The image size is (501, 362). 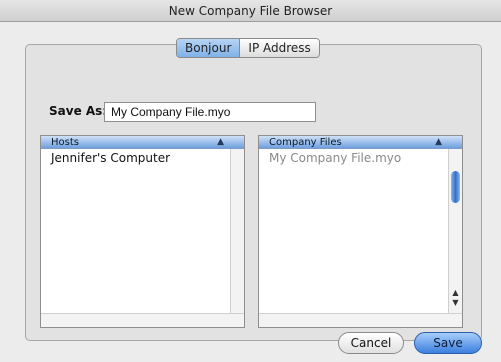 I want to click on connection-tabs: Bonjour IP Address, so click(x=248, y=48).